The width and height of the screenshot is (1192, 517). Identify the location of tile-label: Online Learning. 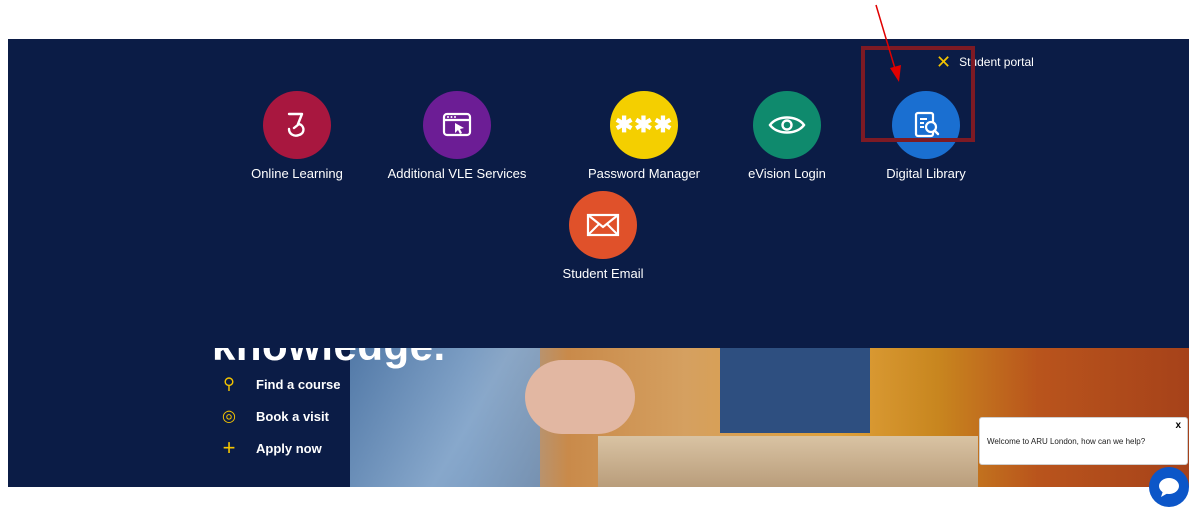
(297, 173).